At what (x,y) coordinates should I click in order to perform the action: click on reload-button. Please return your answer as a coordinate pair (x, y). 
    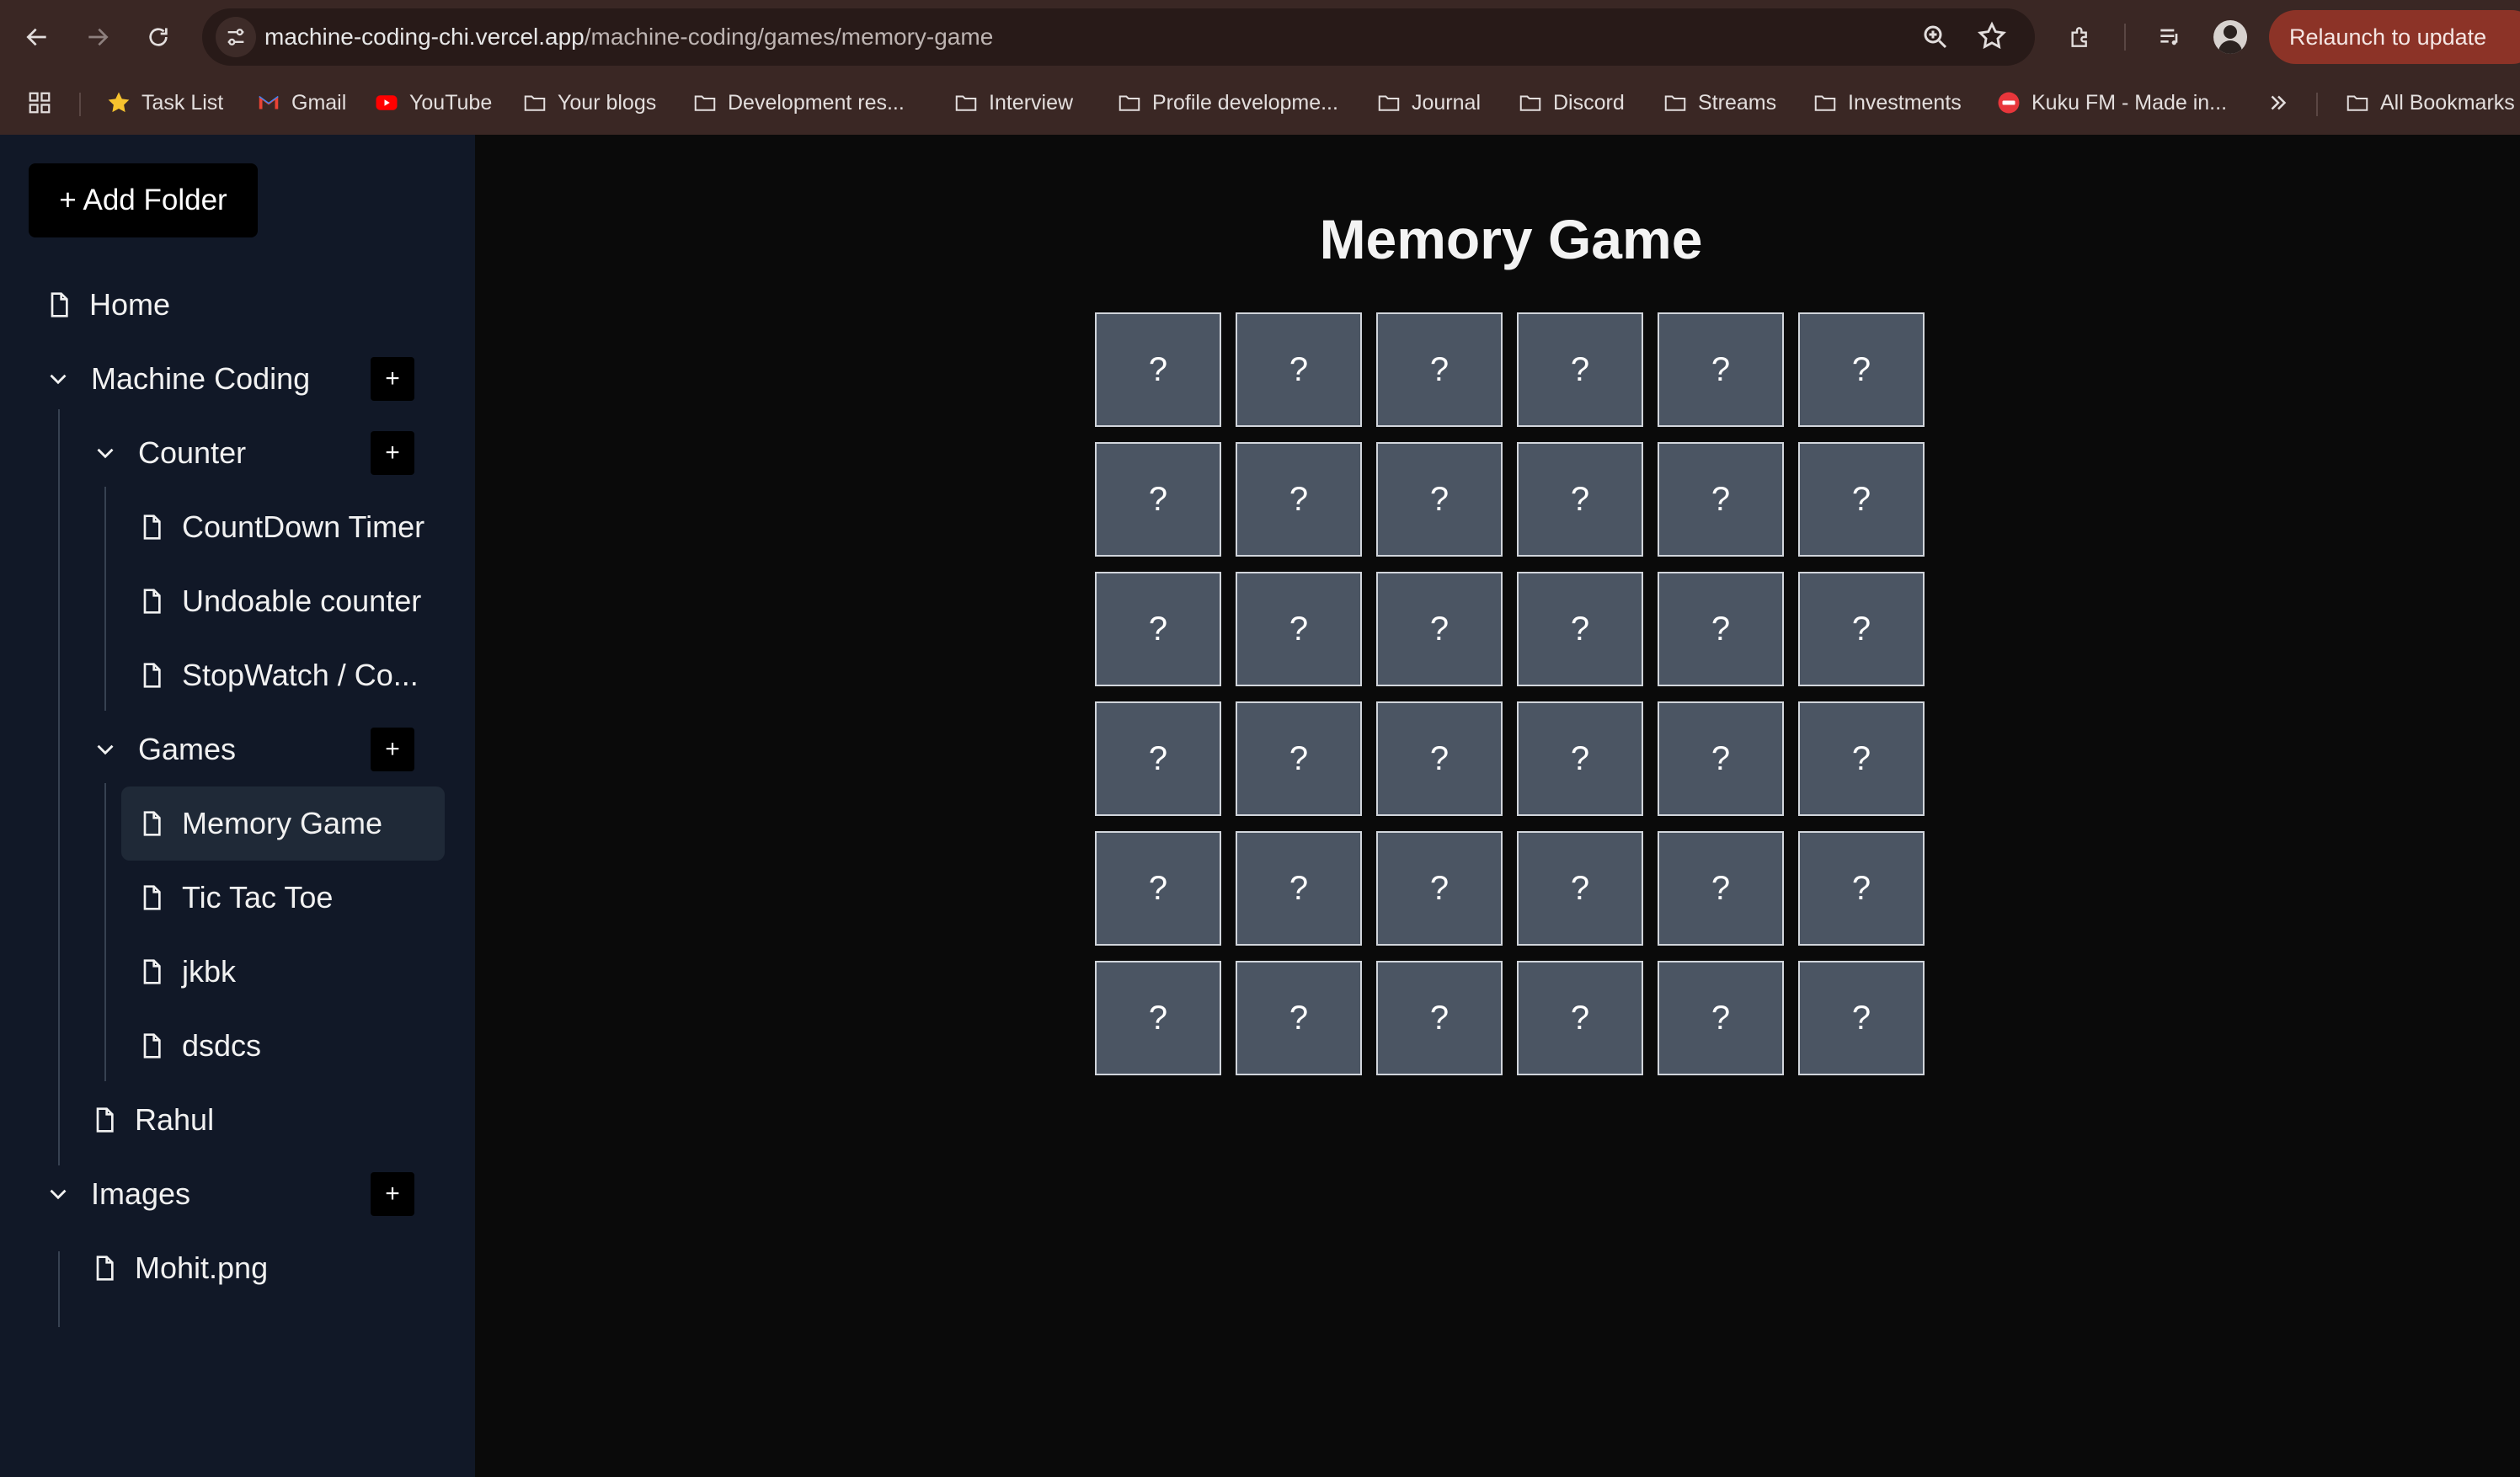
    Looking at the image, I should click on (158, 37).